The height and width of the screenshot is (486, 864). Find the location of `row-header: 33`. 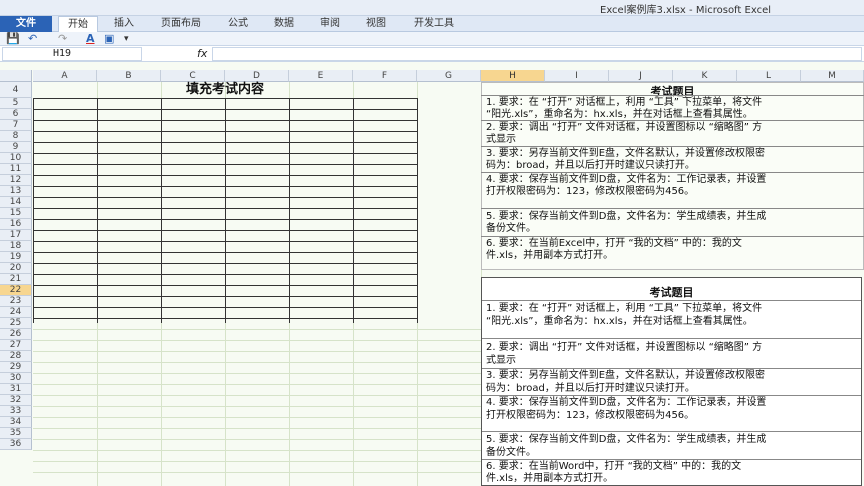

row-header: 33 is located at coordinates (16, 411).